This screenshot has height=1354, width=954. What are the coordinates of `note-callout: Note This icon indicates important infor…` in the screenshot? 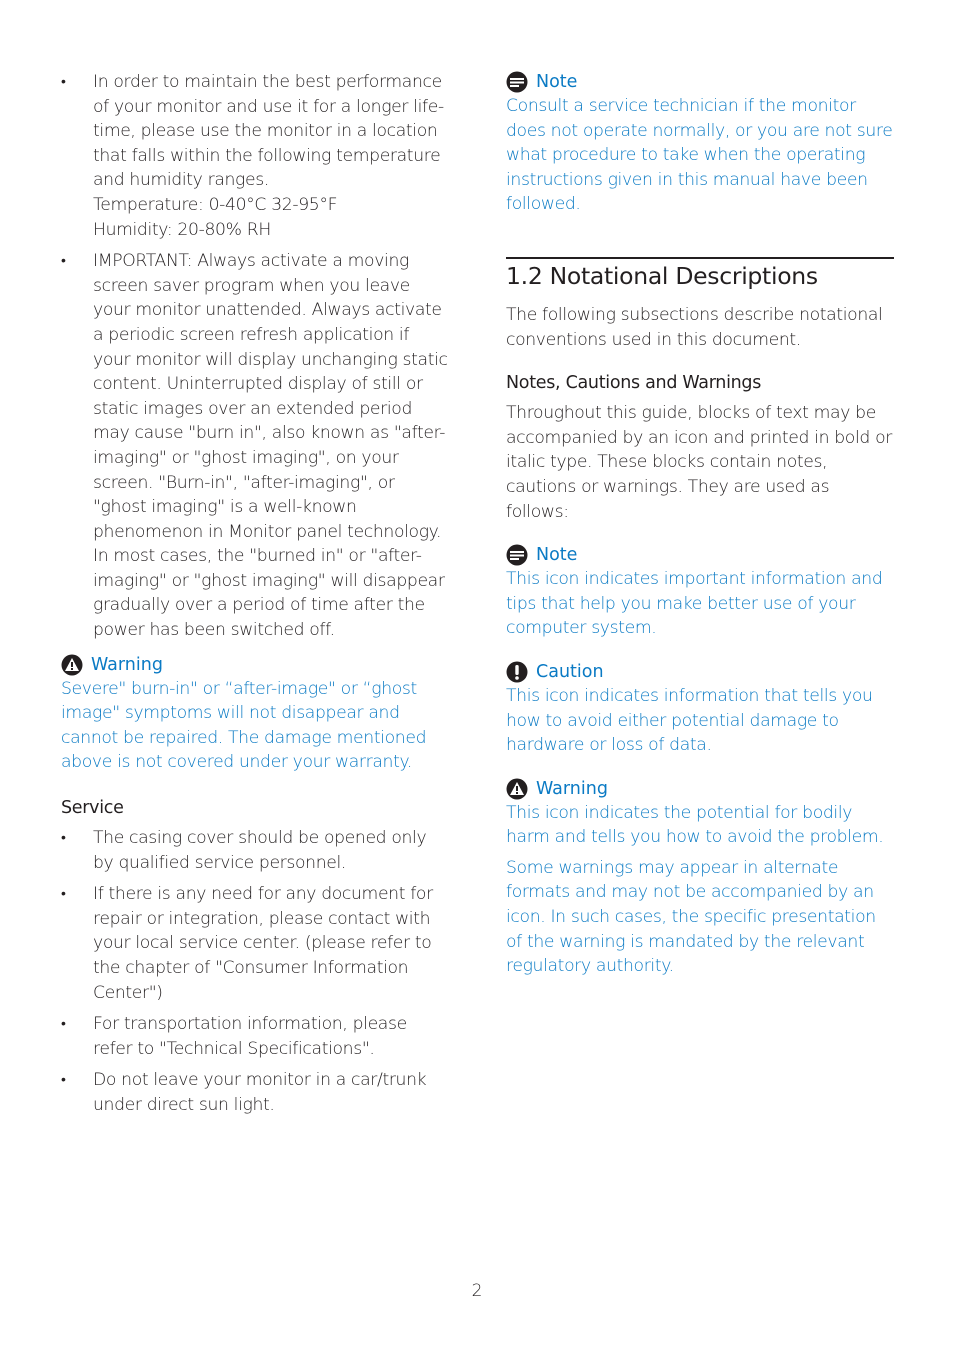 It's located at (700, 592).